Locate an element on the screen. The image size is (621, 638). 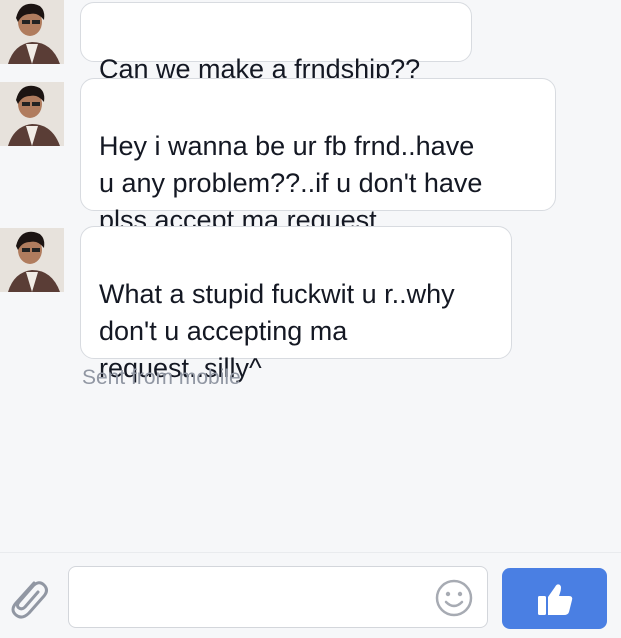
like-button is located at coordinates (554, 598).